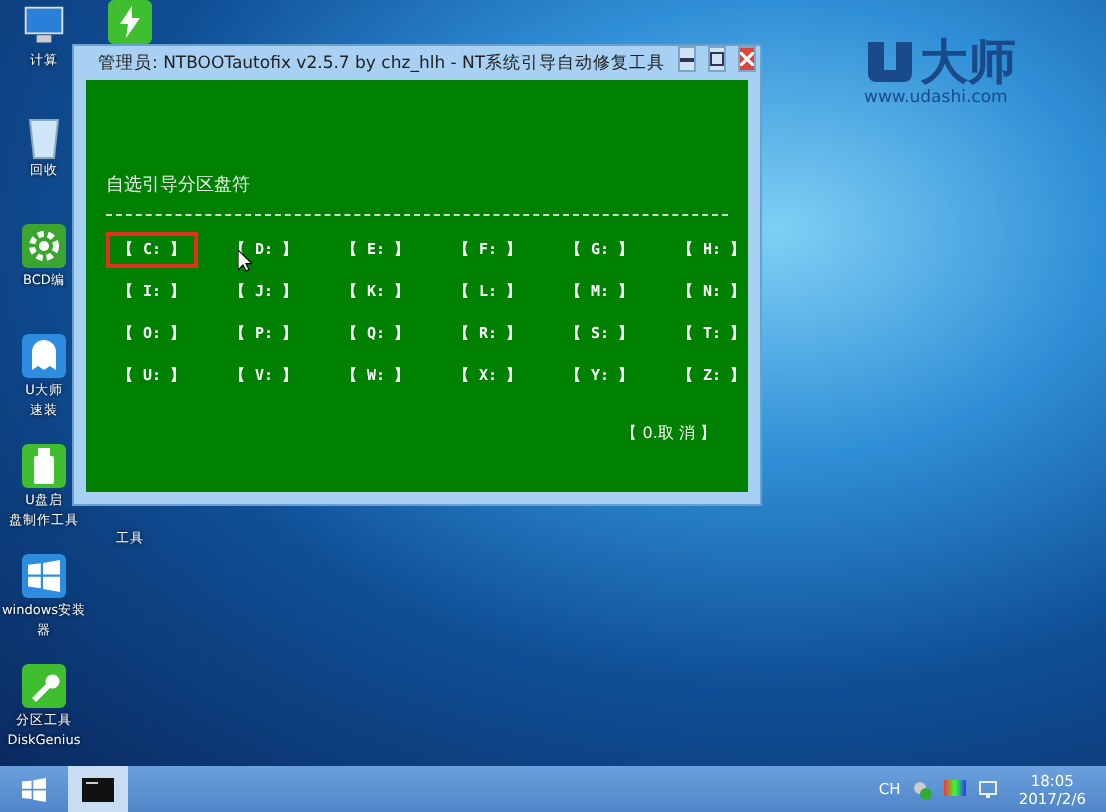  I want to click on mouse-cursor-icon, so click(245, 261).